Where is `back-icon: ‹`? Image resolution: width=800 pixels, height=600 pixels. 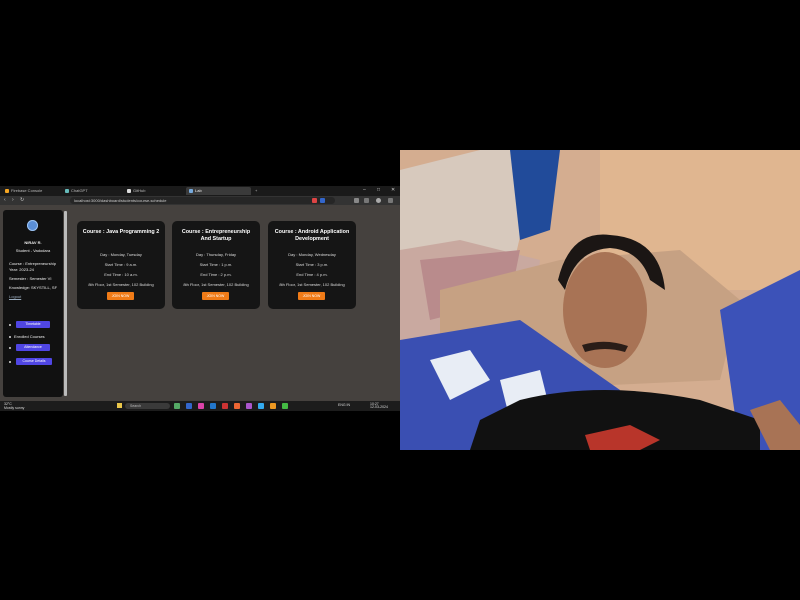
back-icon: ‹ is located at coordinates (5, 200).